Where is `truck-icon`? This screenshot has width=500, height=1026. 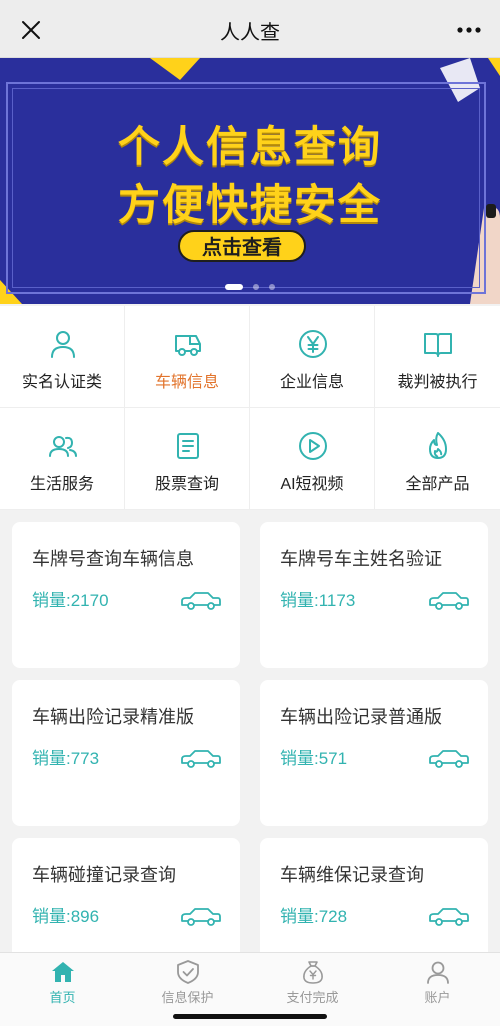
truck-icon is located at coordinates (188, 345).